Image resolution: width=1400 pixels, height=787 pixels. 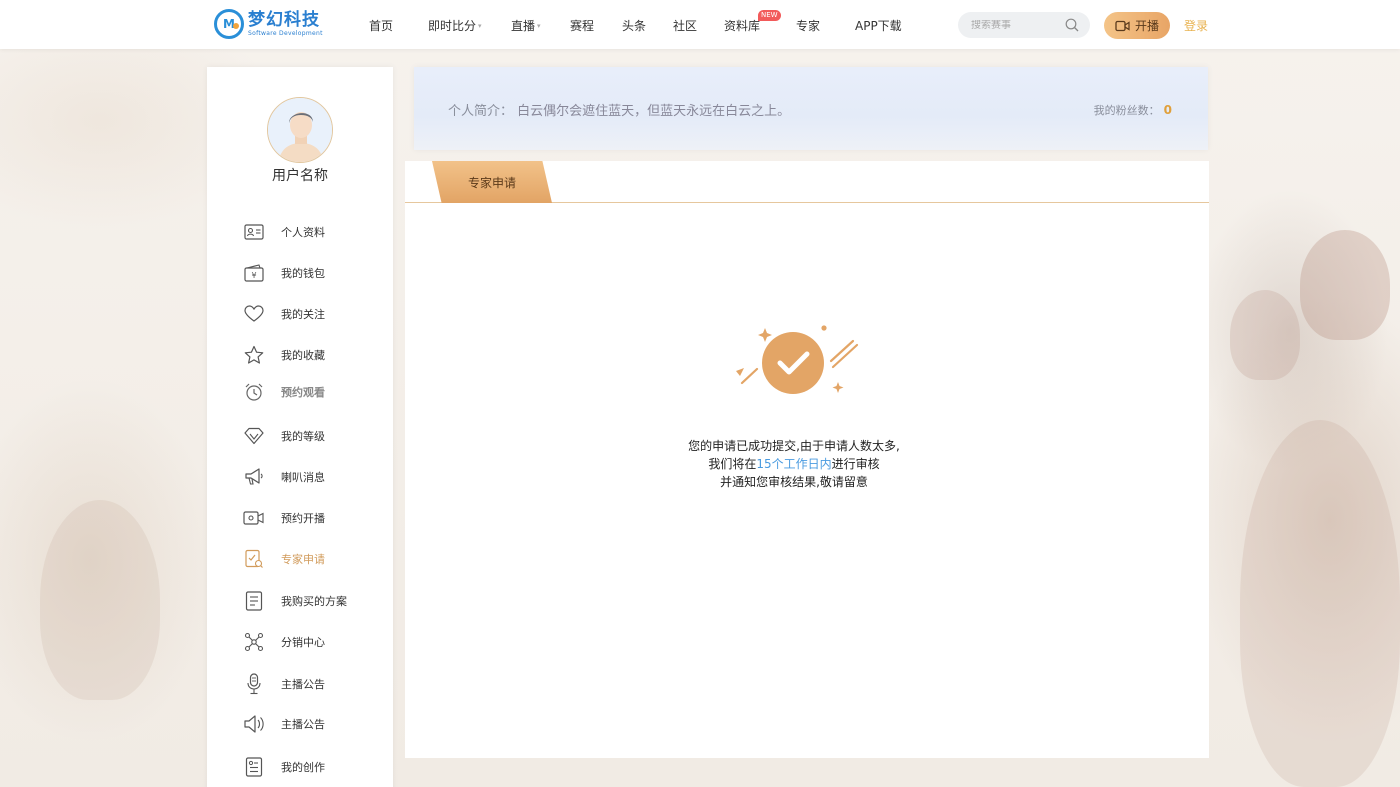 I want to click on sidebar-item-favorites: 我的收藏, so click(x=284, y=355).